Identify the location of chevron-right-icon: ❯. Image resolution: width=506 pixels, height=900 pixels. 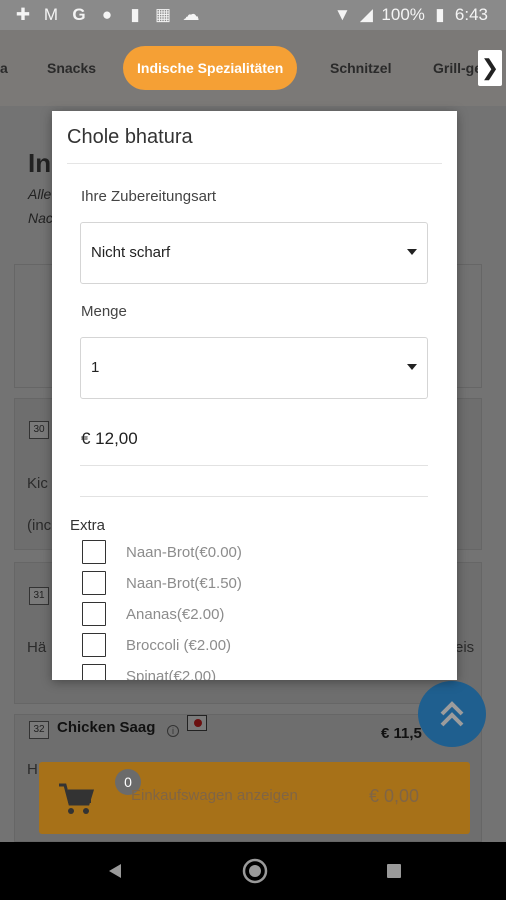
(490, 68).